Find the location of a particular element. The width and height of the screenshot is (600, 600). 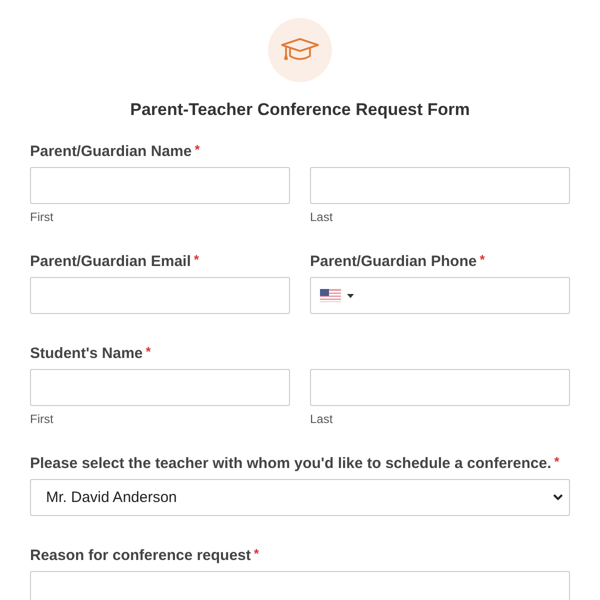

field-label: Parent/Guardian Name $^{*}$ is located at coordinates (115, 151).